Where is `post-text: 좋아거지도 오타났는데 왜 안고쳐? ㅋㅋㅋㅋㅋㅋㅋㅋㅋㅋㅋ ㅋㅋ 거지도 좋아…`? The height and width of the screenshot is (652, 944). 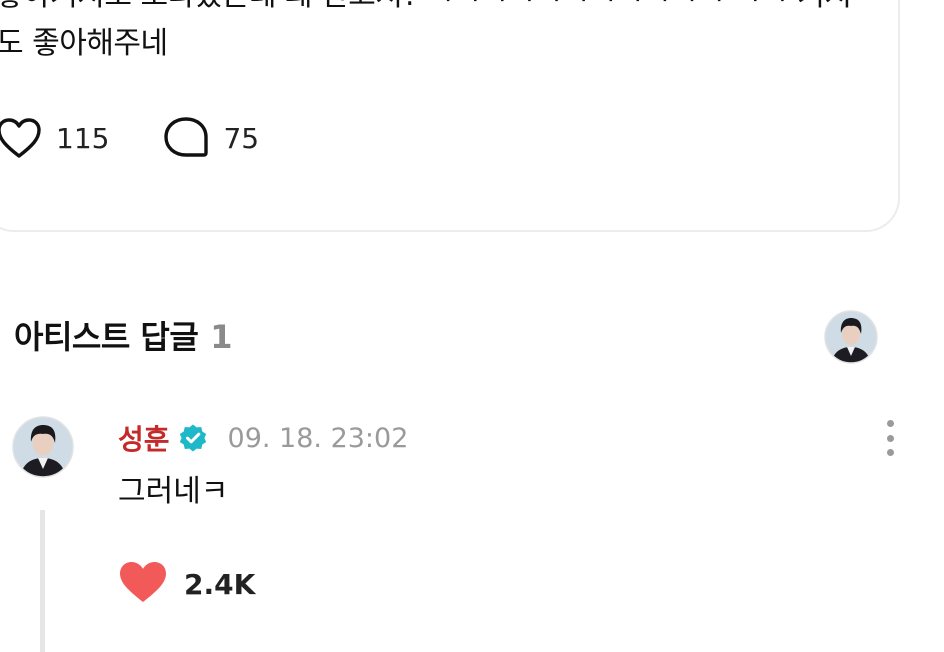 post-text: 좋아거지도 오타났는데 왜 안고쳐? ㅋㅋㅋㅋㅋㅋㅋㅋㅋㅋㅋ ㅋㅋ 거지도 좋아… is located at coordinates (426, 30).